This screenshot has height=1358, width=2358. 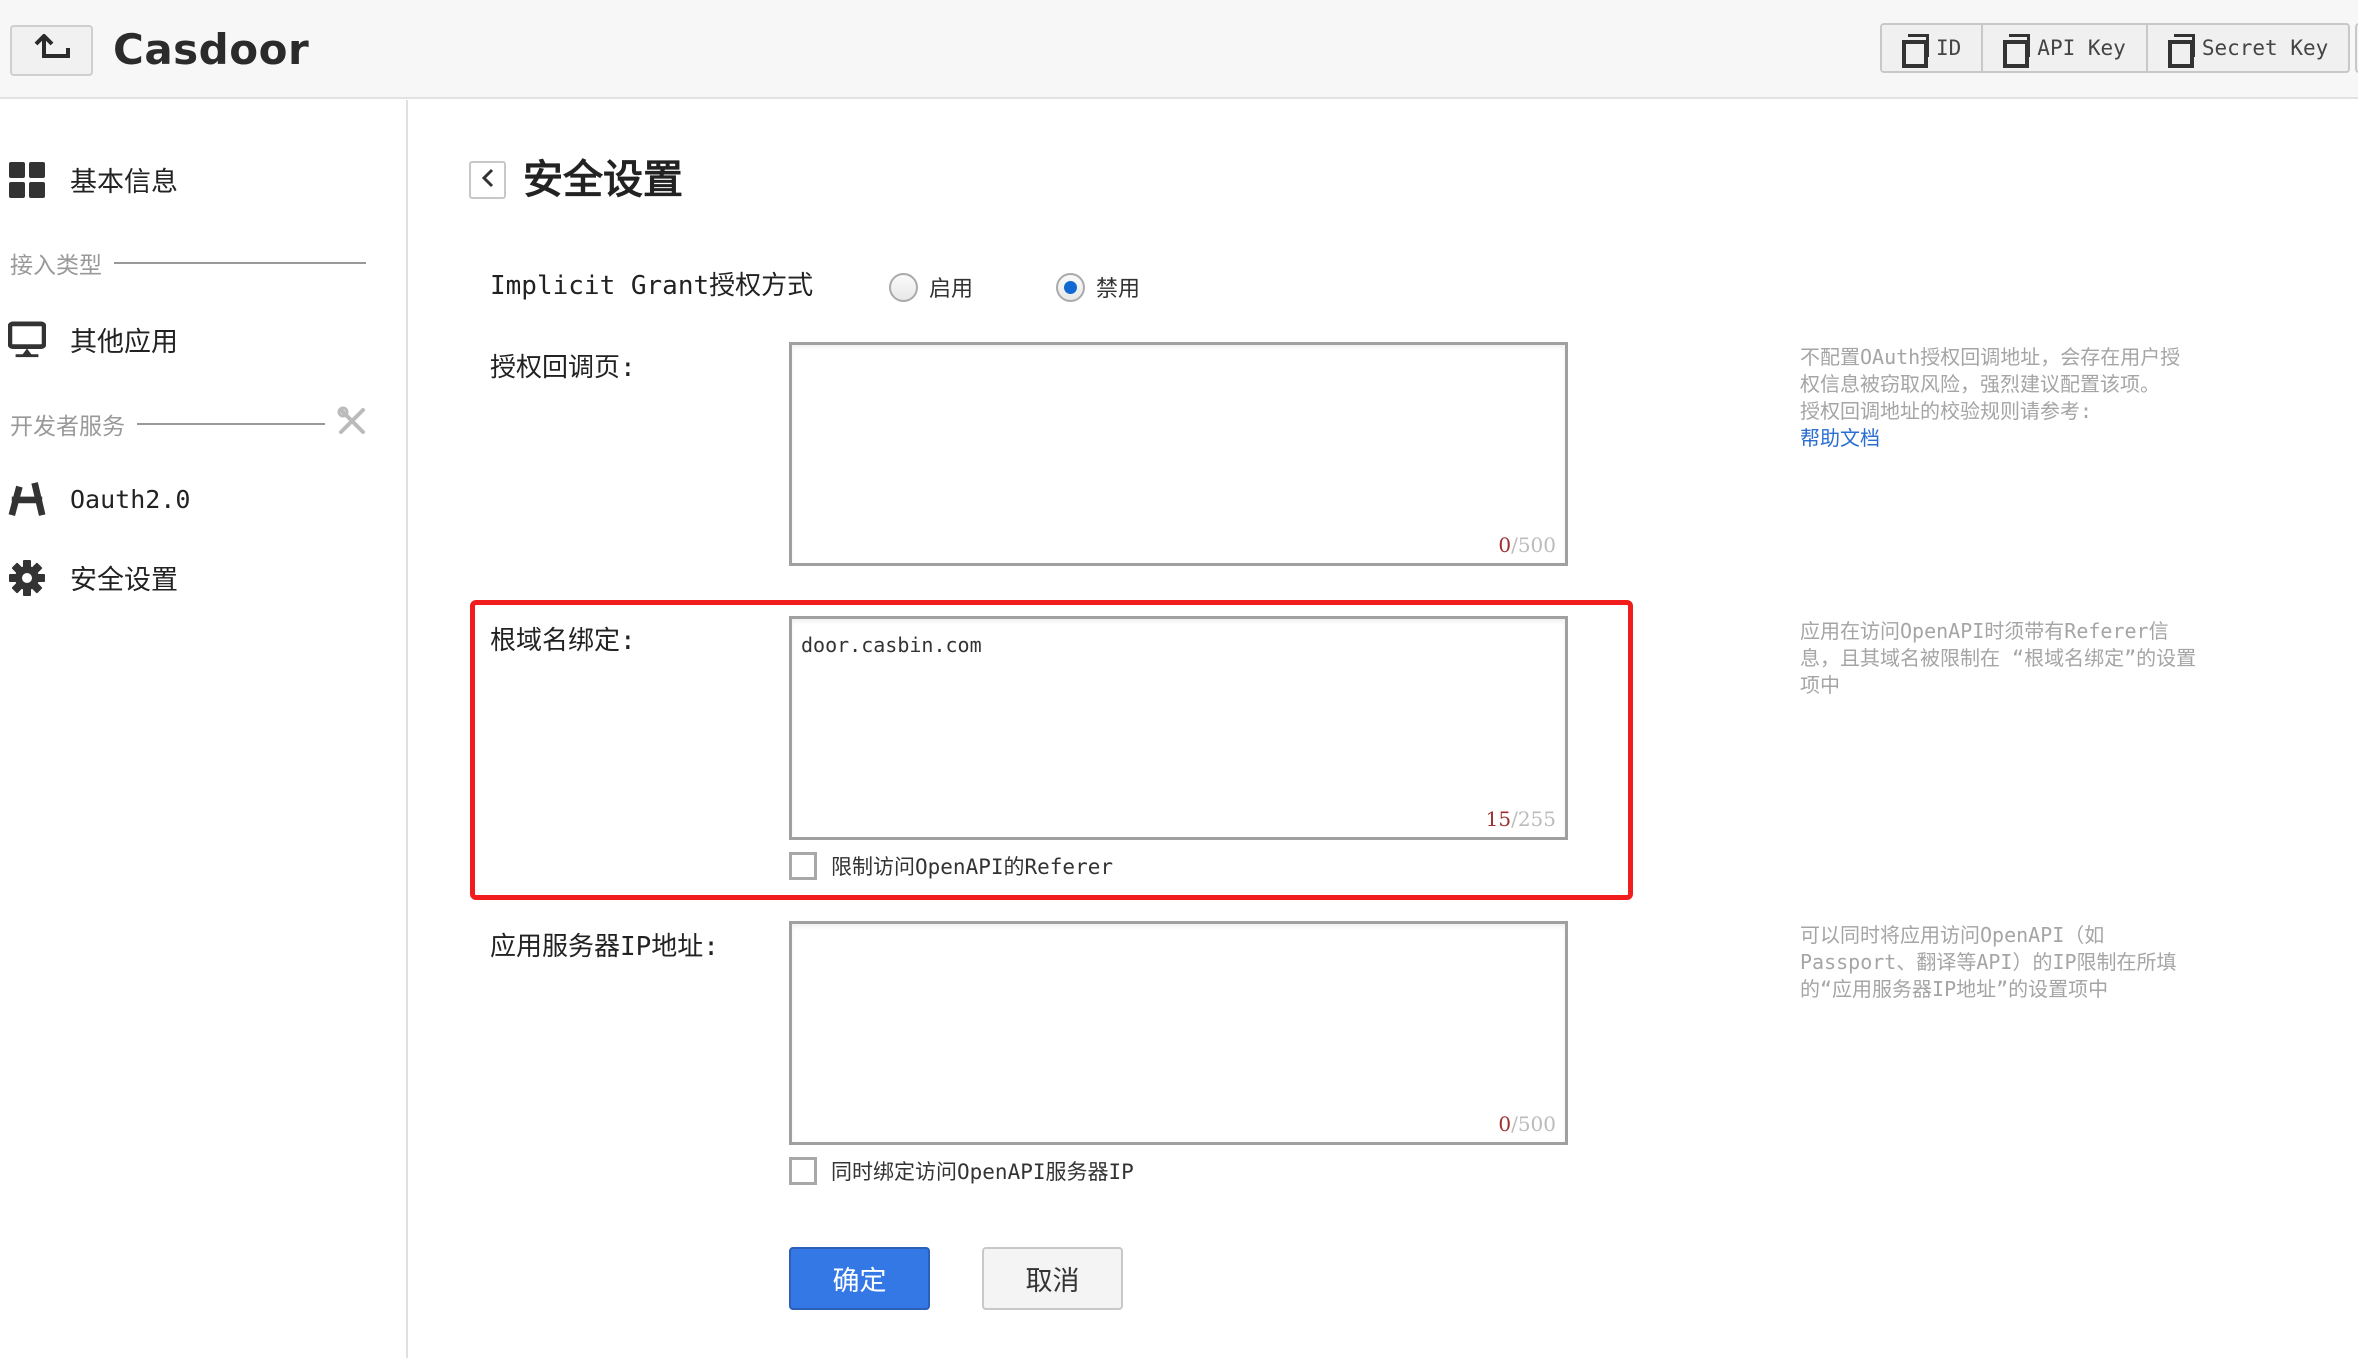 I want to click on callback-textarea-wrap: 0/500, so click(x=1178, y=454).